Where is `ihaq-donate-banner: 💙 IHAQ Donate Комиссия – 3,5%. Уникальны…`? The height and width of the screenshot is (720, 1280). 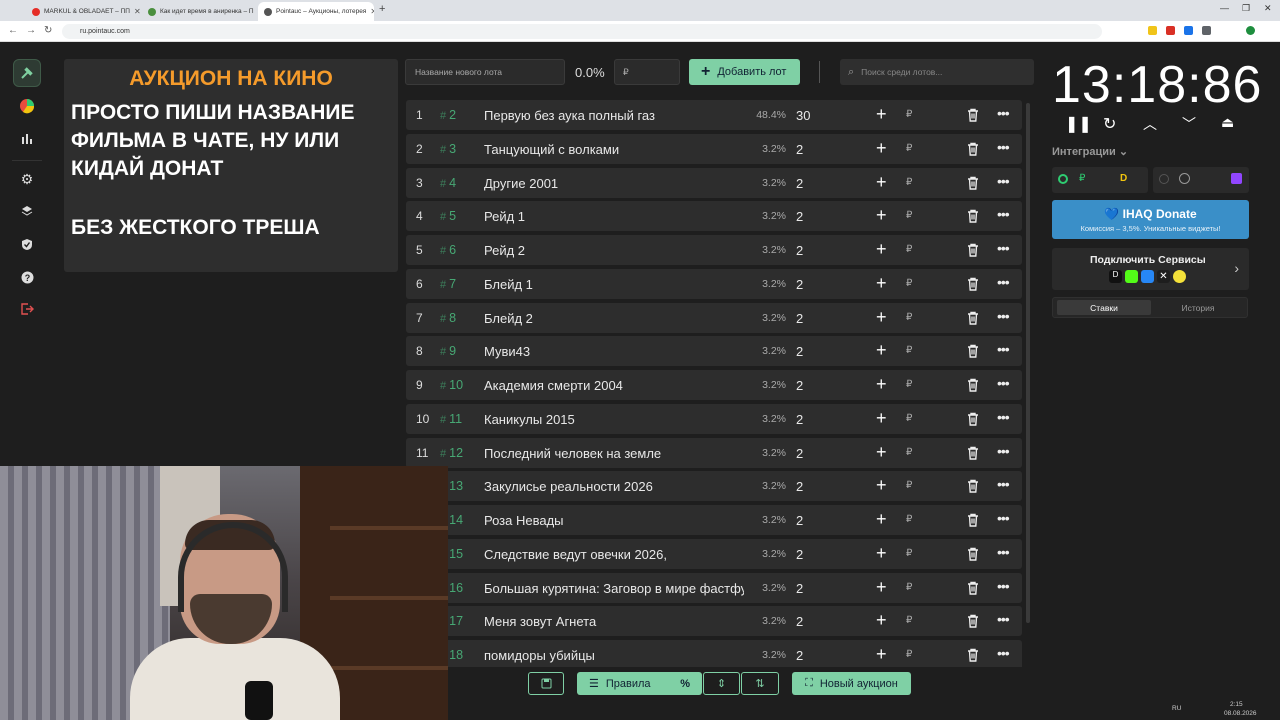 ihaq-donate-banner: 💙 IHAQ Donate Комиссия – 3,5%. Уникальны… is located at coordinates (1150, 219).